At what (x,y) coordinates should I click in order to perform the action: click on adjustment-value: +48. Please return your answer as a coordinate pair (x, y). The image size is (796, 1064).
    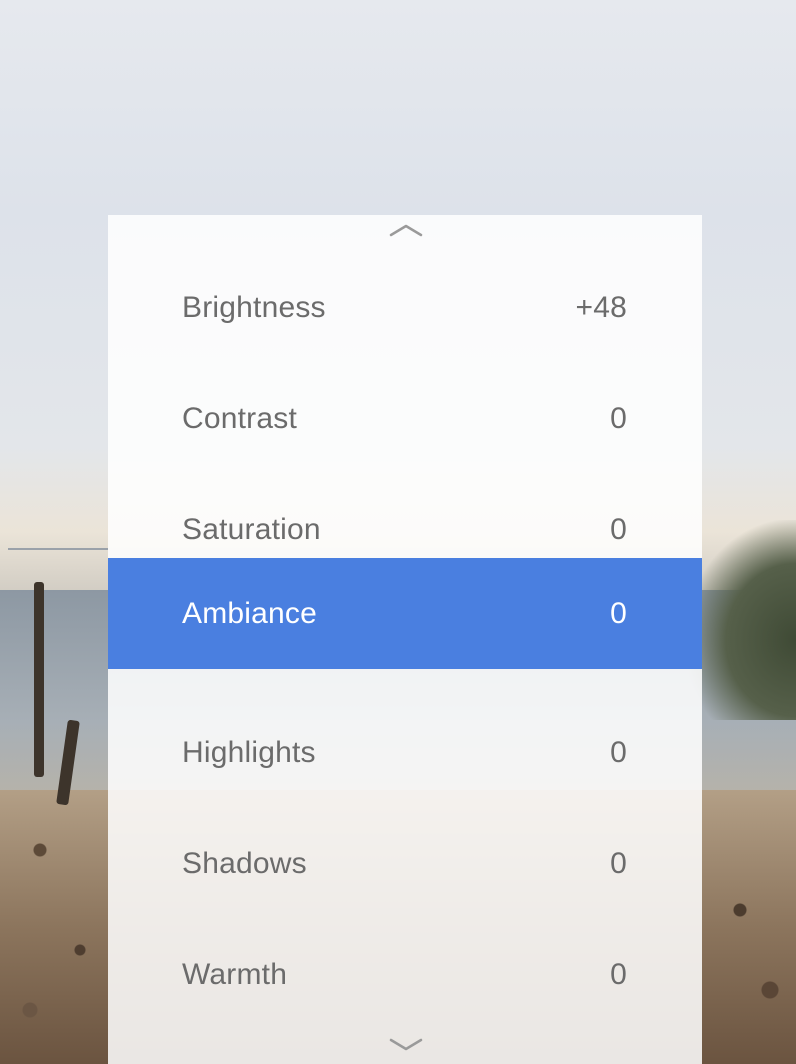
    Looking at the image, I should click on (601, 307).